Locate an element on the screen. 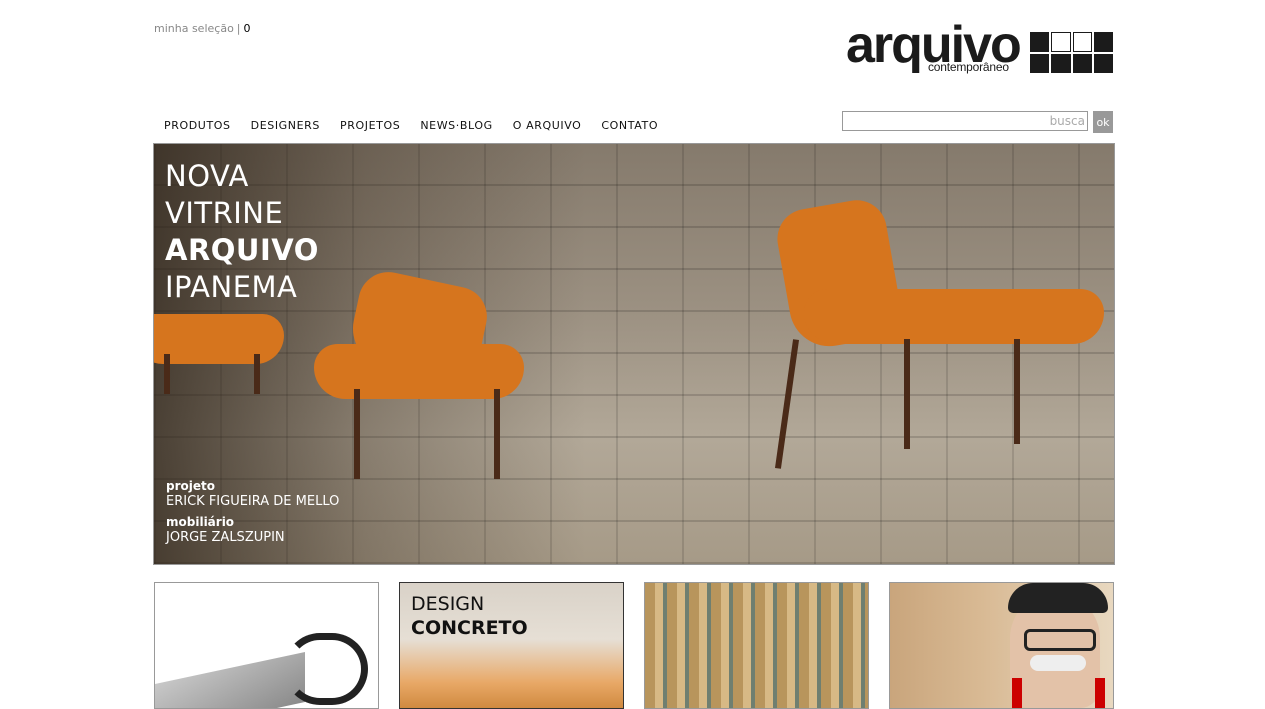 The image size is (1265, 709). tile-sculpture is located at coordinates (266, 645).